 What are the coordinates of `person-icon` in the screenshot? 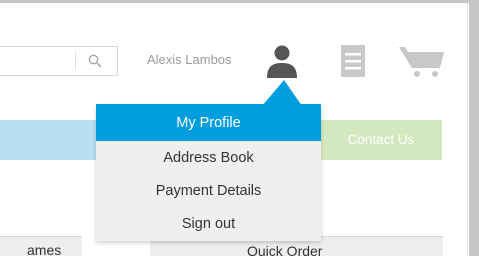 It's located at (282, 61).